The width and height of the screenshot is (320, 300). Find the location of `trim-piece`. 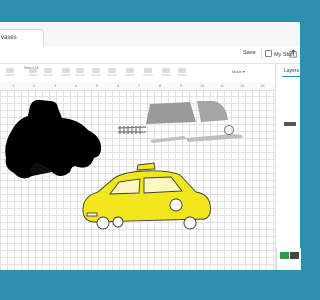

trim-piece is located at coordinates (168, 139).